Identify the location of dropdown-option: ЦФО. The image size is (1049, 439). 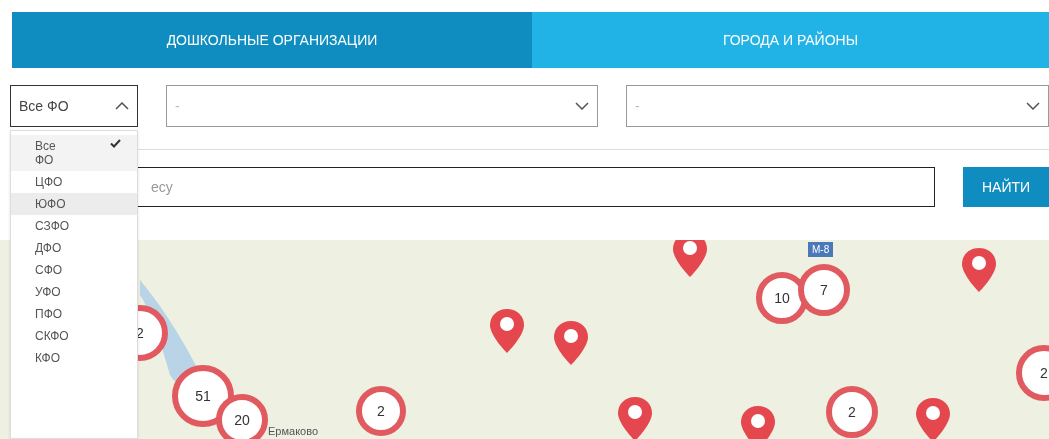
(74, 182).